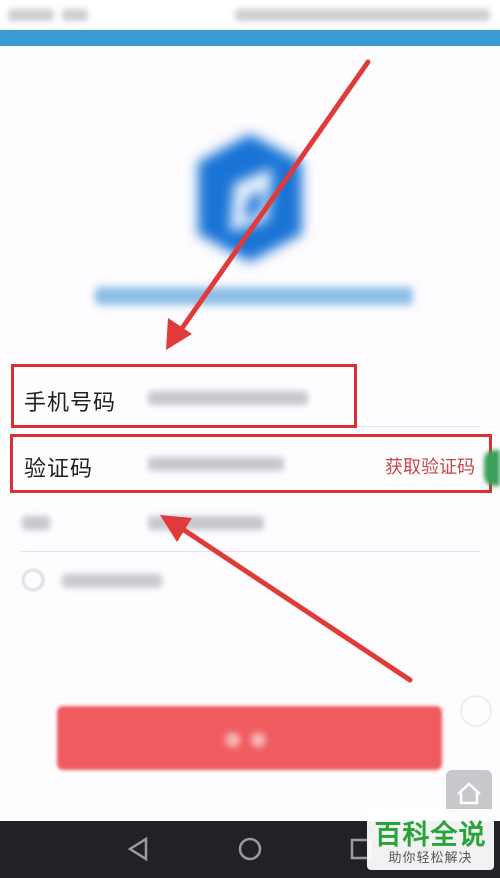  I want to click on app-header-strip, so click(250, 38).